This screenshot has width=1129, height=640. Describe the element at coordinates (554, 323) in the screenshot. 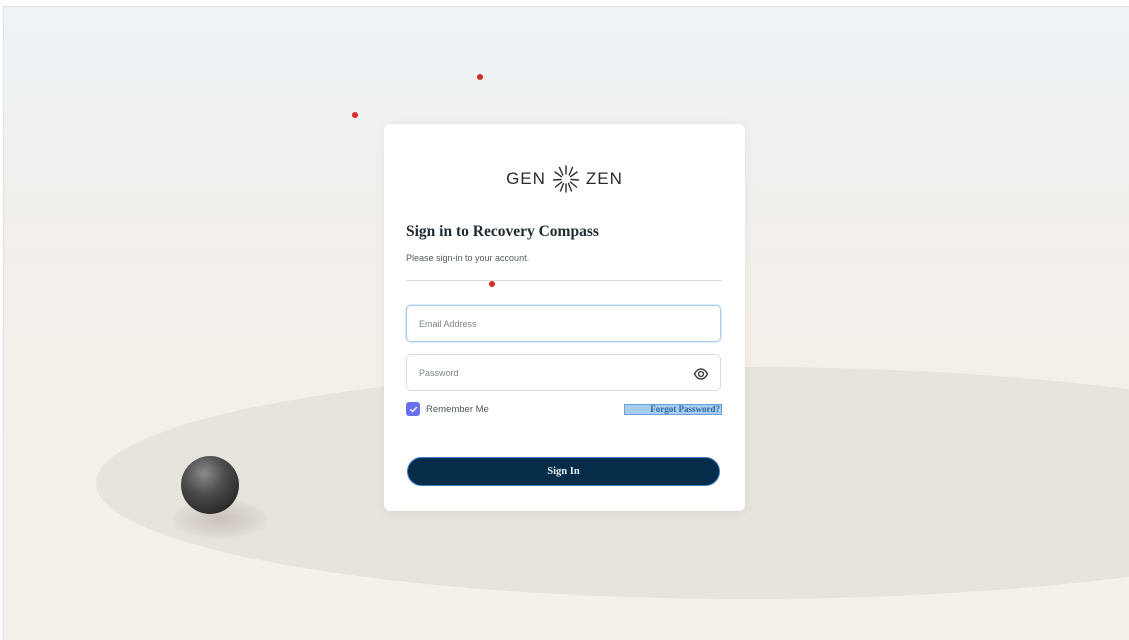

I see `email-input` at that location.